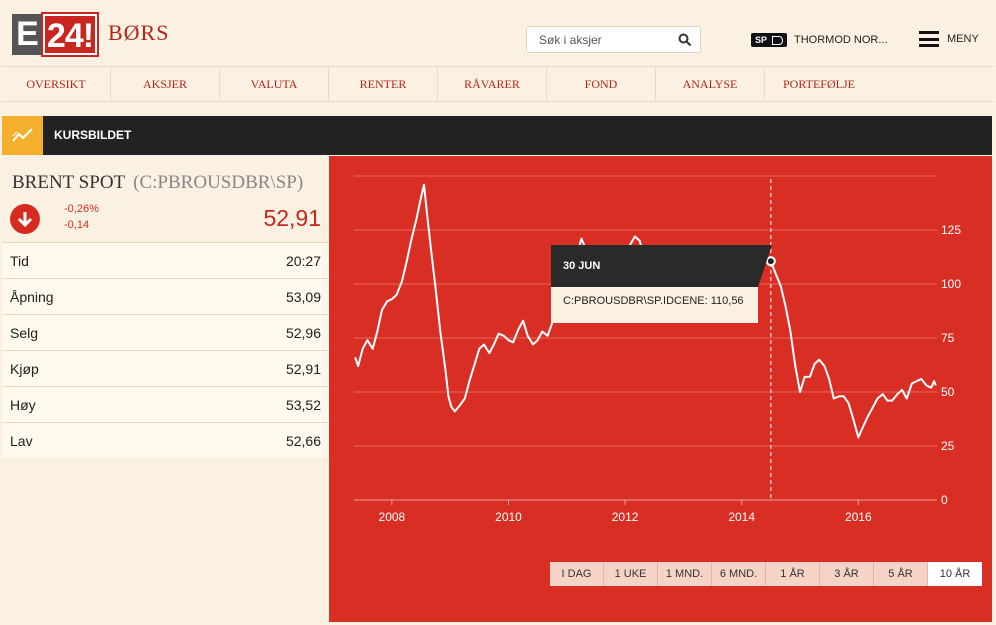 This screenshot has width=996, height=625. I want to click on search-box, so click(613, 39).